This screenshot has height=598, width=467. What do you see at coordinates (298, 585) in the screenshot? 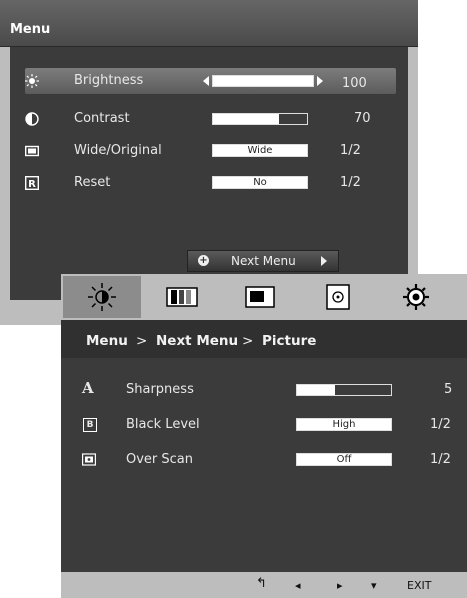
I see `left-key: ◂` at bounding box center [298, 585].